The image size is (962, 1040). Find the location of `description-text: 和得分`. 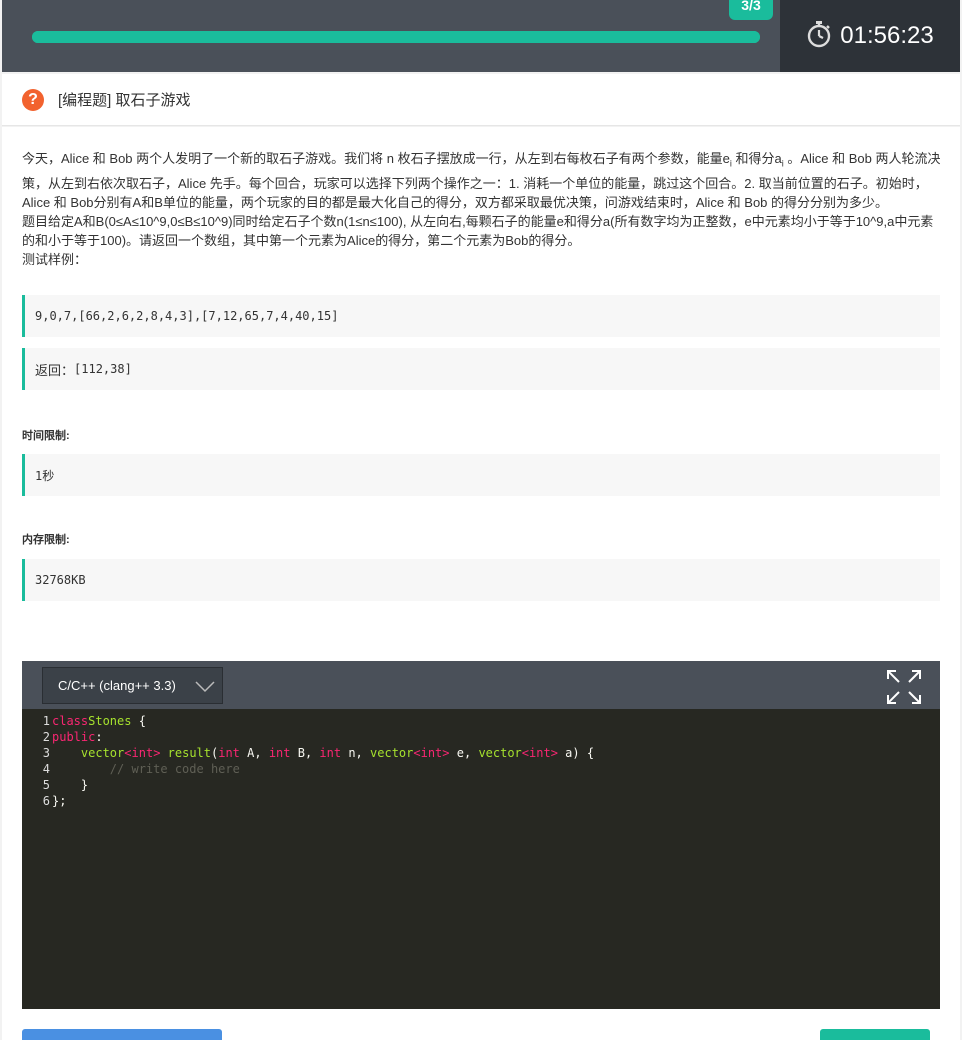

description-text: 和得分 is located at coordinates (753, 158).